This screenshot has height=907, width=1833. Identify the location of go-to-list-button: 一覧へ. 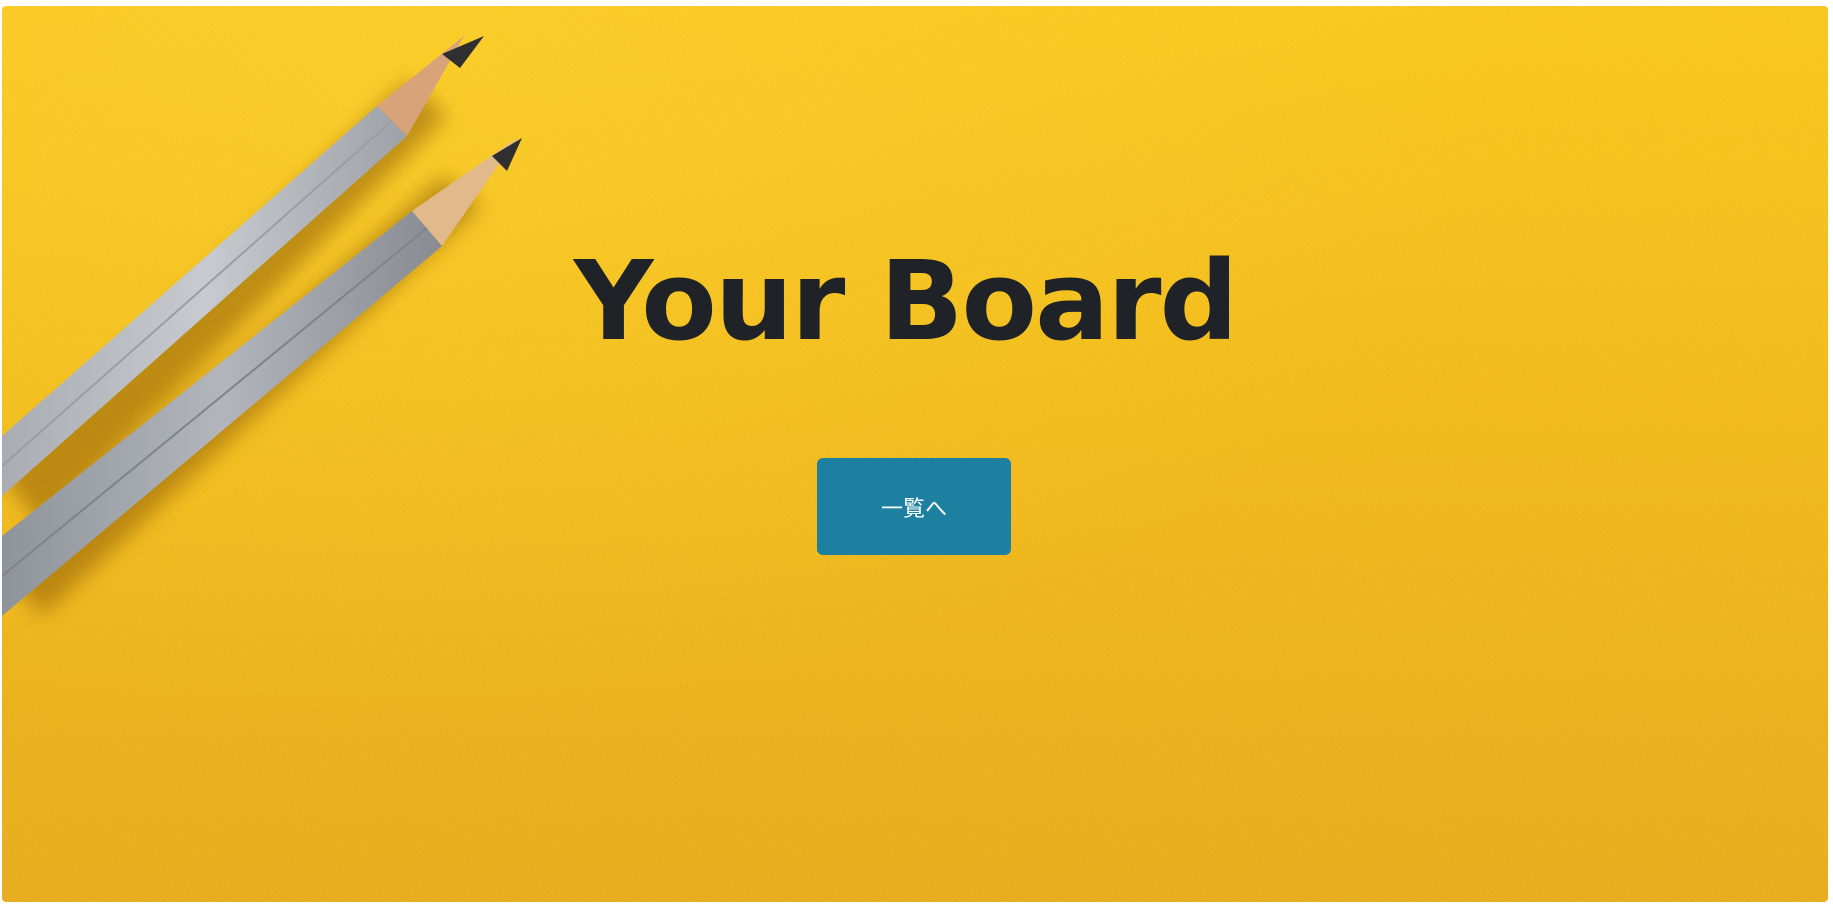
(914, 506).